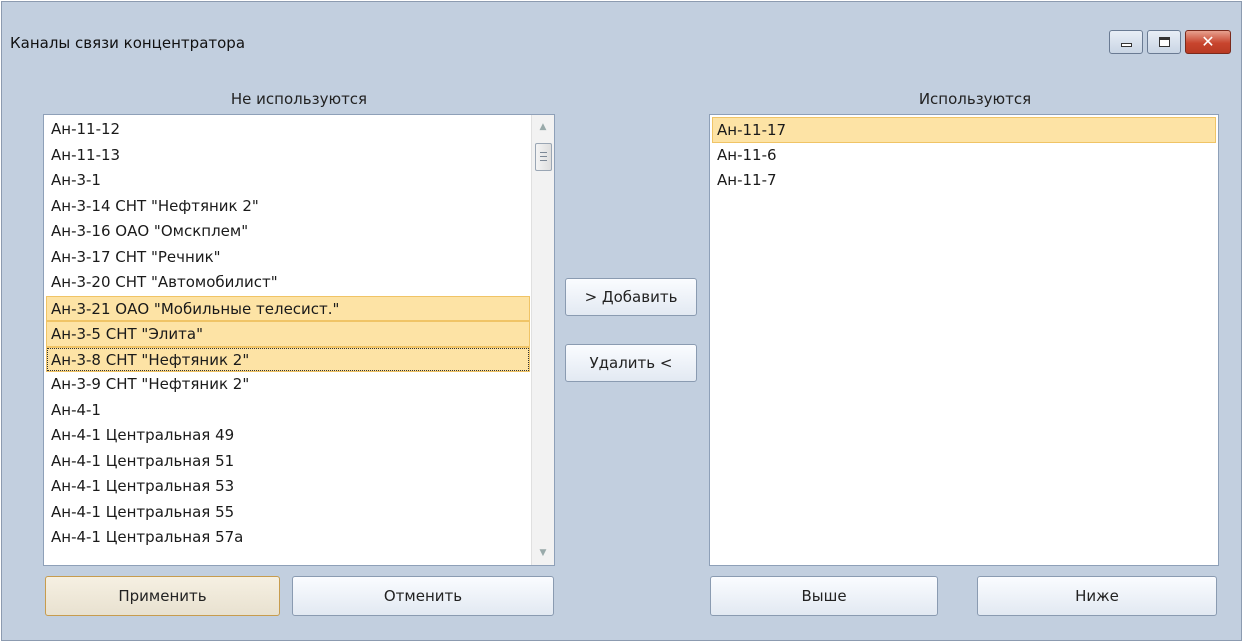 This screenshot has width=1244, height=643. I want to click on used-list-item: Ан-11-17, so click(964, 130).